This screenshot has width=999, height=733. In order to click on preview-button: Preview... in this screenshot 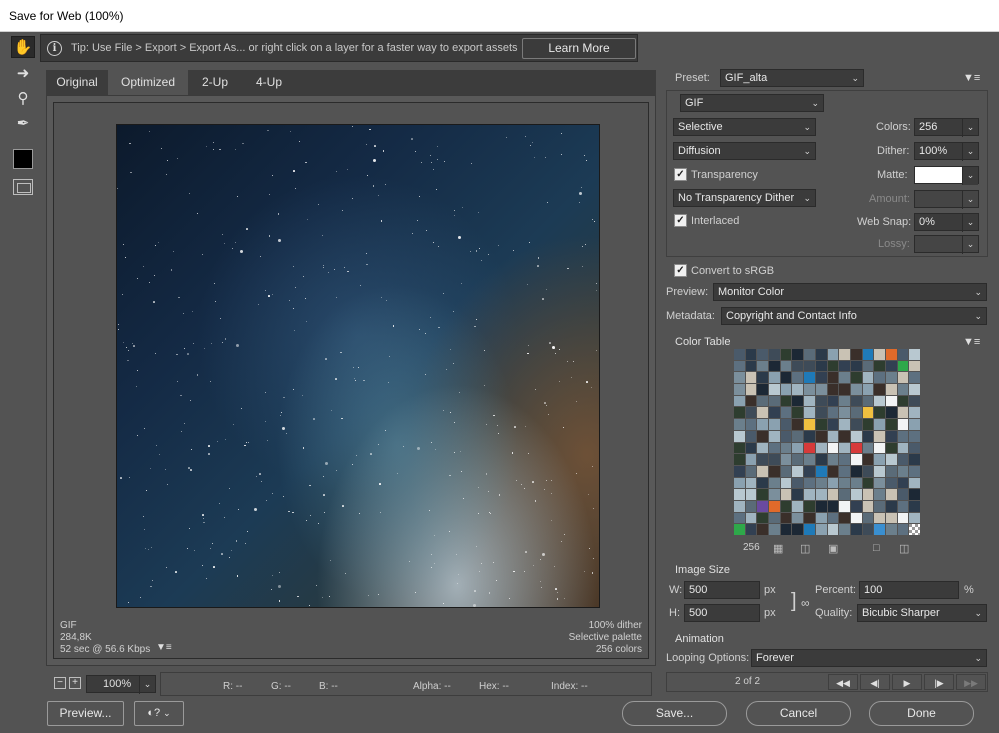, I will do `click(85, 713)`.